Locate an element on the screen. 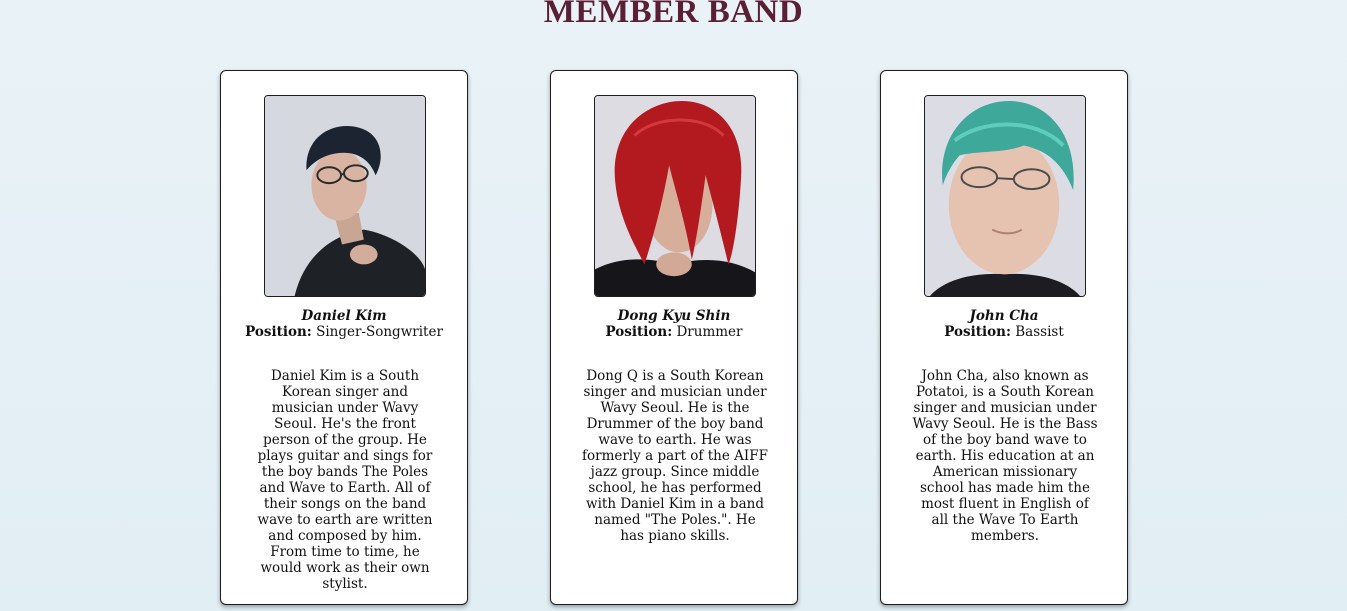 This screenshot has height=611, width=1347. member-name: John Cha is located at coordinates (1004, 316).